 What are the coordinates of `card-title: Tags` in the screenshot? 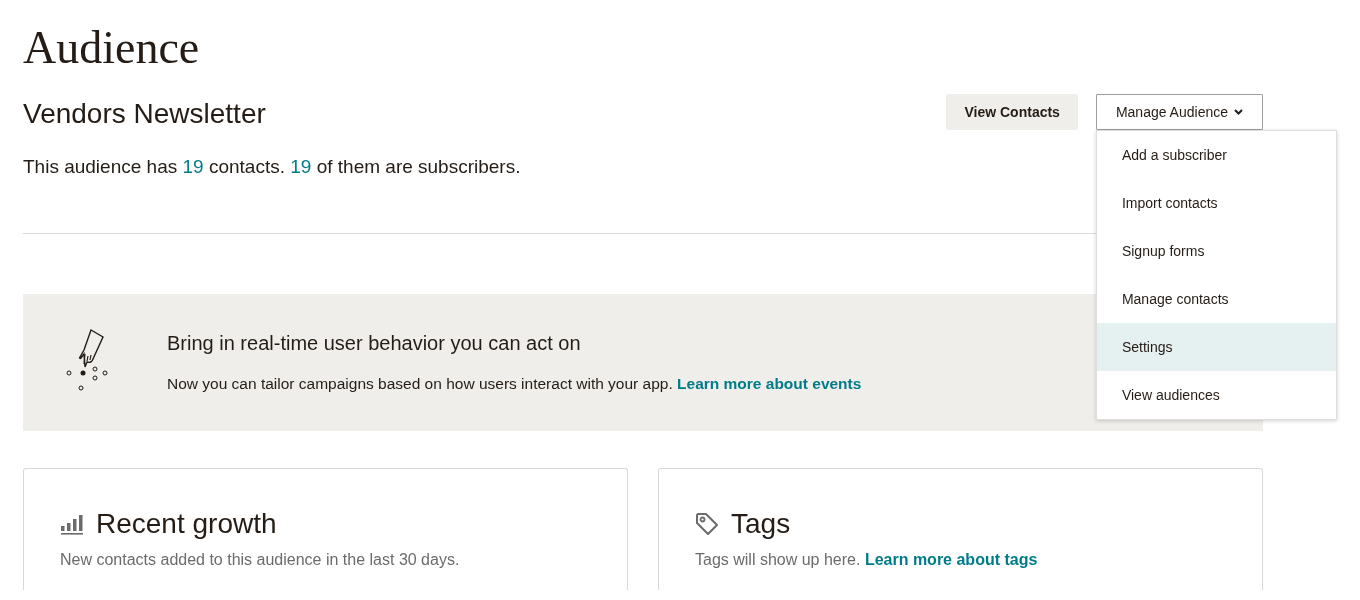 It's located at (761, 524).